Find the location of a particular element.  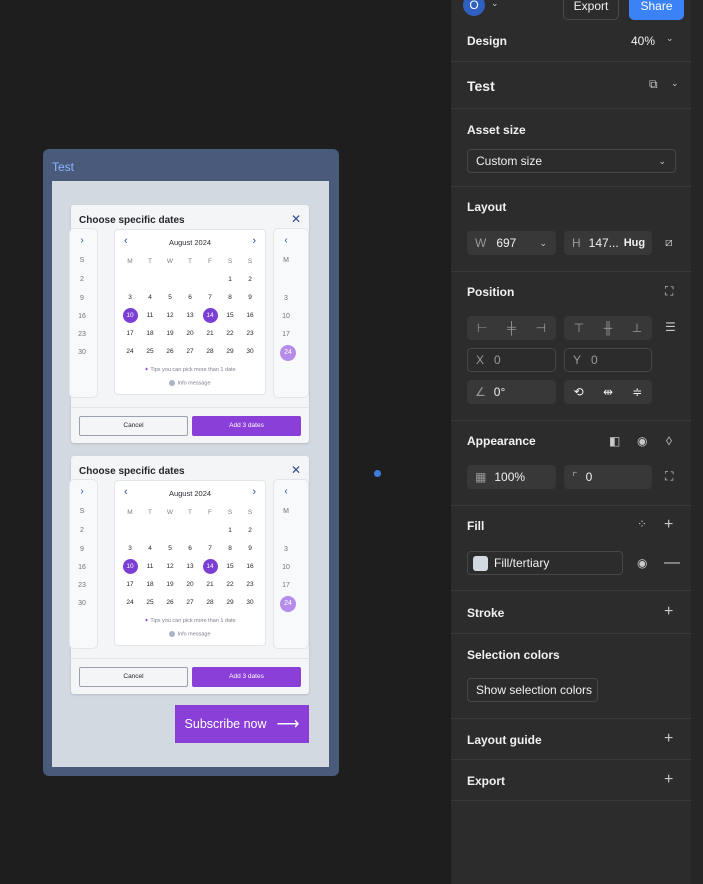

tab-design: Design is located at coordinates (487, 41).